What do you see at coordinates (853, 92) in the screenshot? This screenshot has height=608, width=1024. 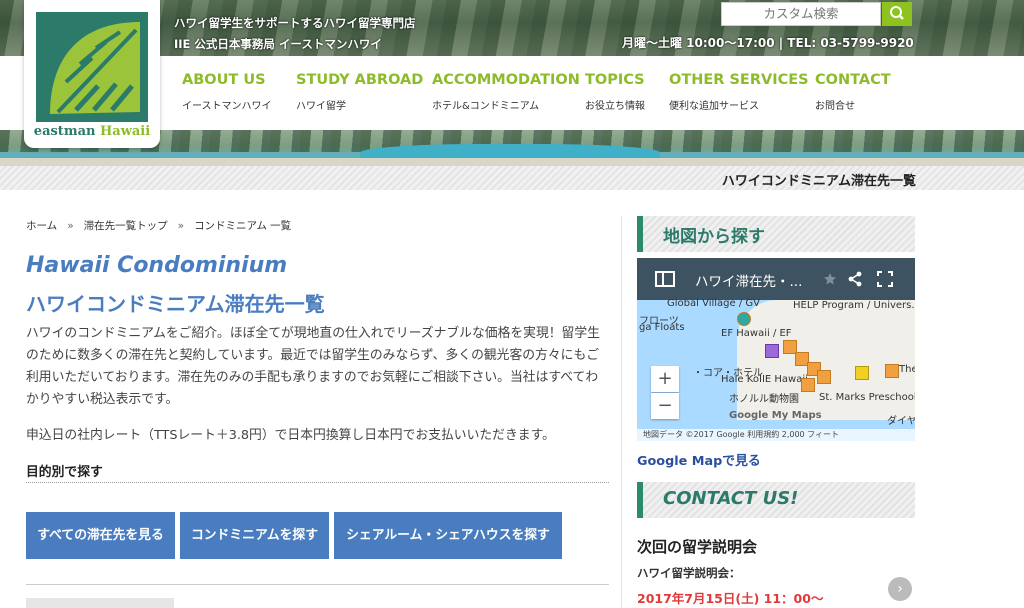 I see `nav-contact: CONTACT お問合せ` at bounding box center [853, 92].